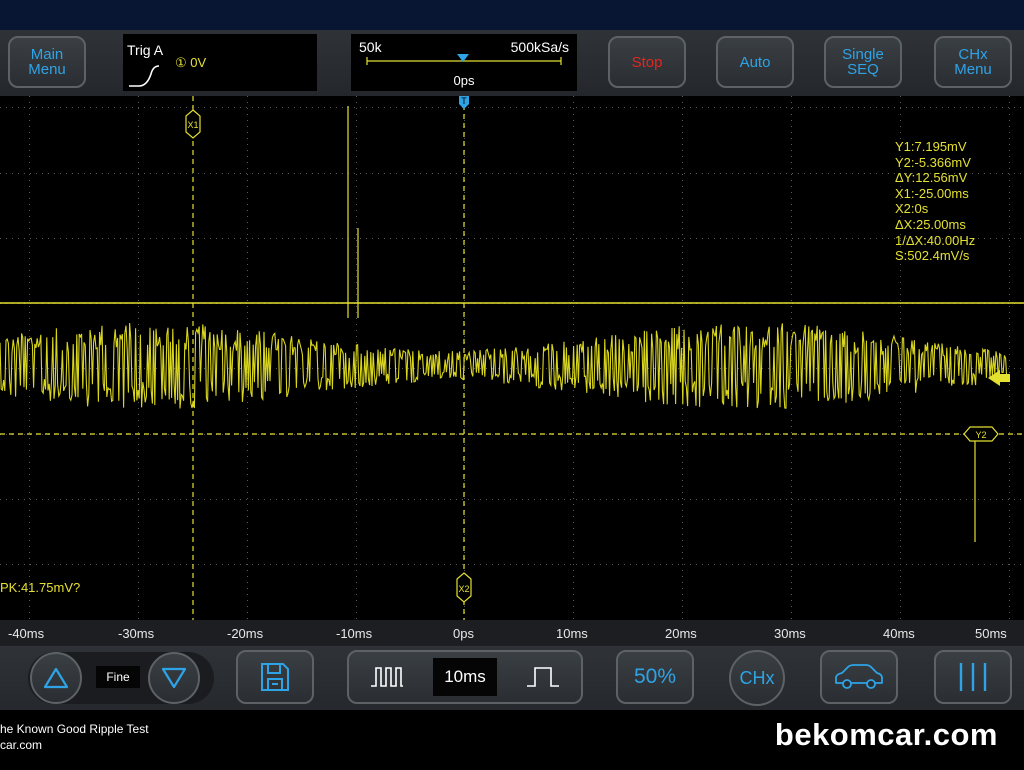 The image size is (1024, 770). What do you see at coordinates (655, 677) in the screenshot?
I see `fifty-percent-button: 50%` at bounding box center [655, 677].